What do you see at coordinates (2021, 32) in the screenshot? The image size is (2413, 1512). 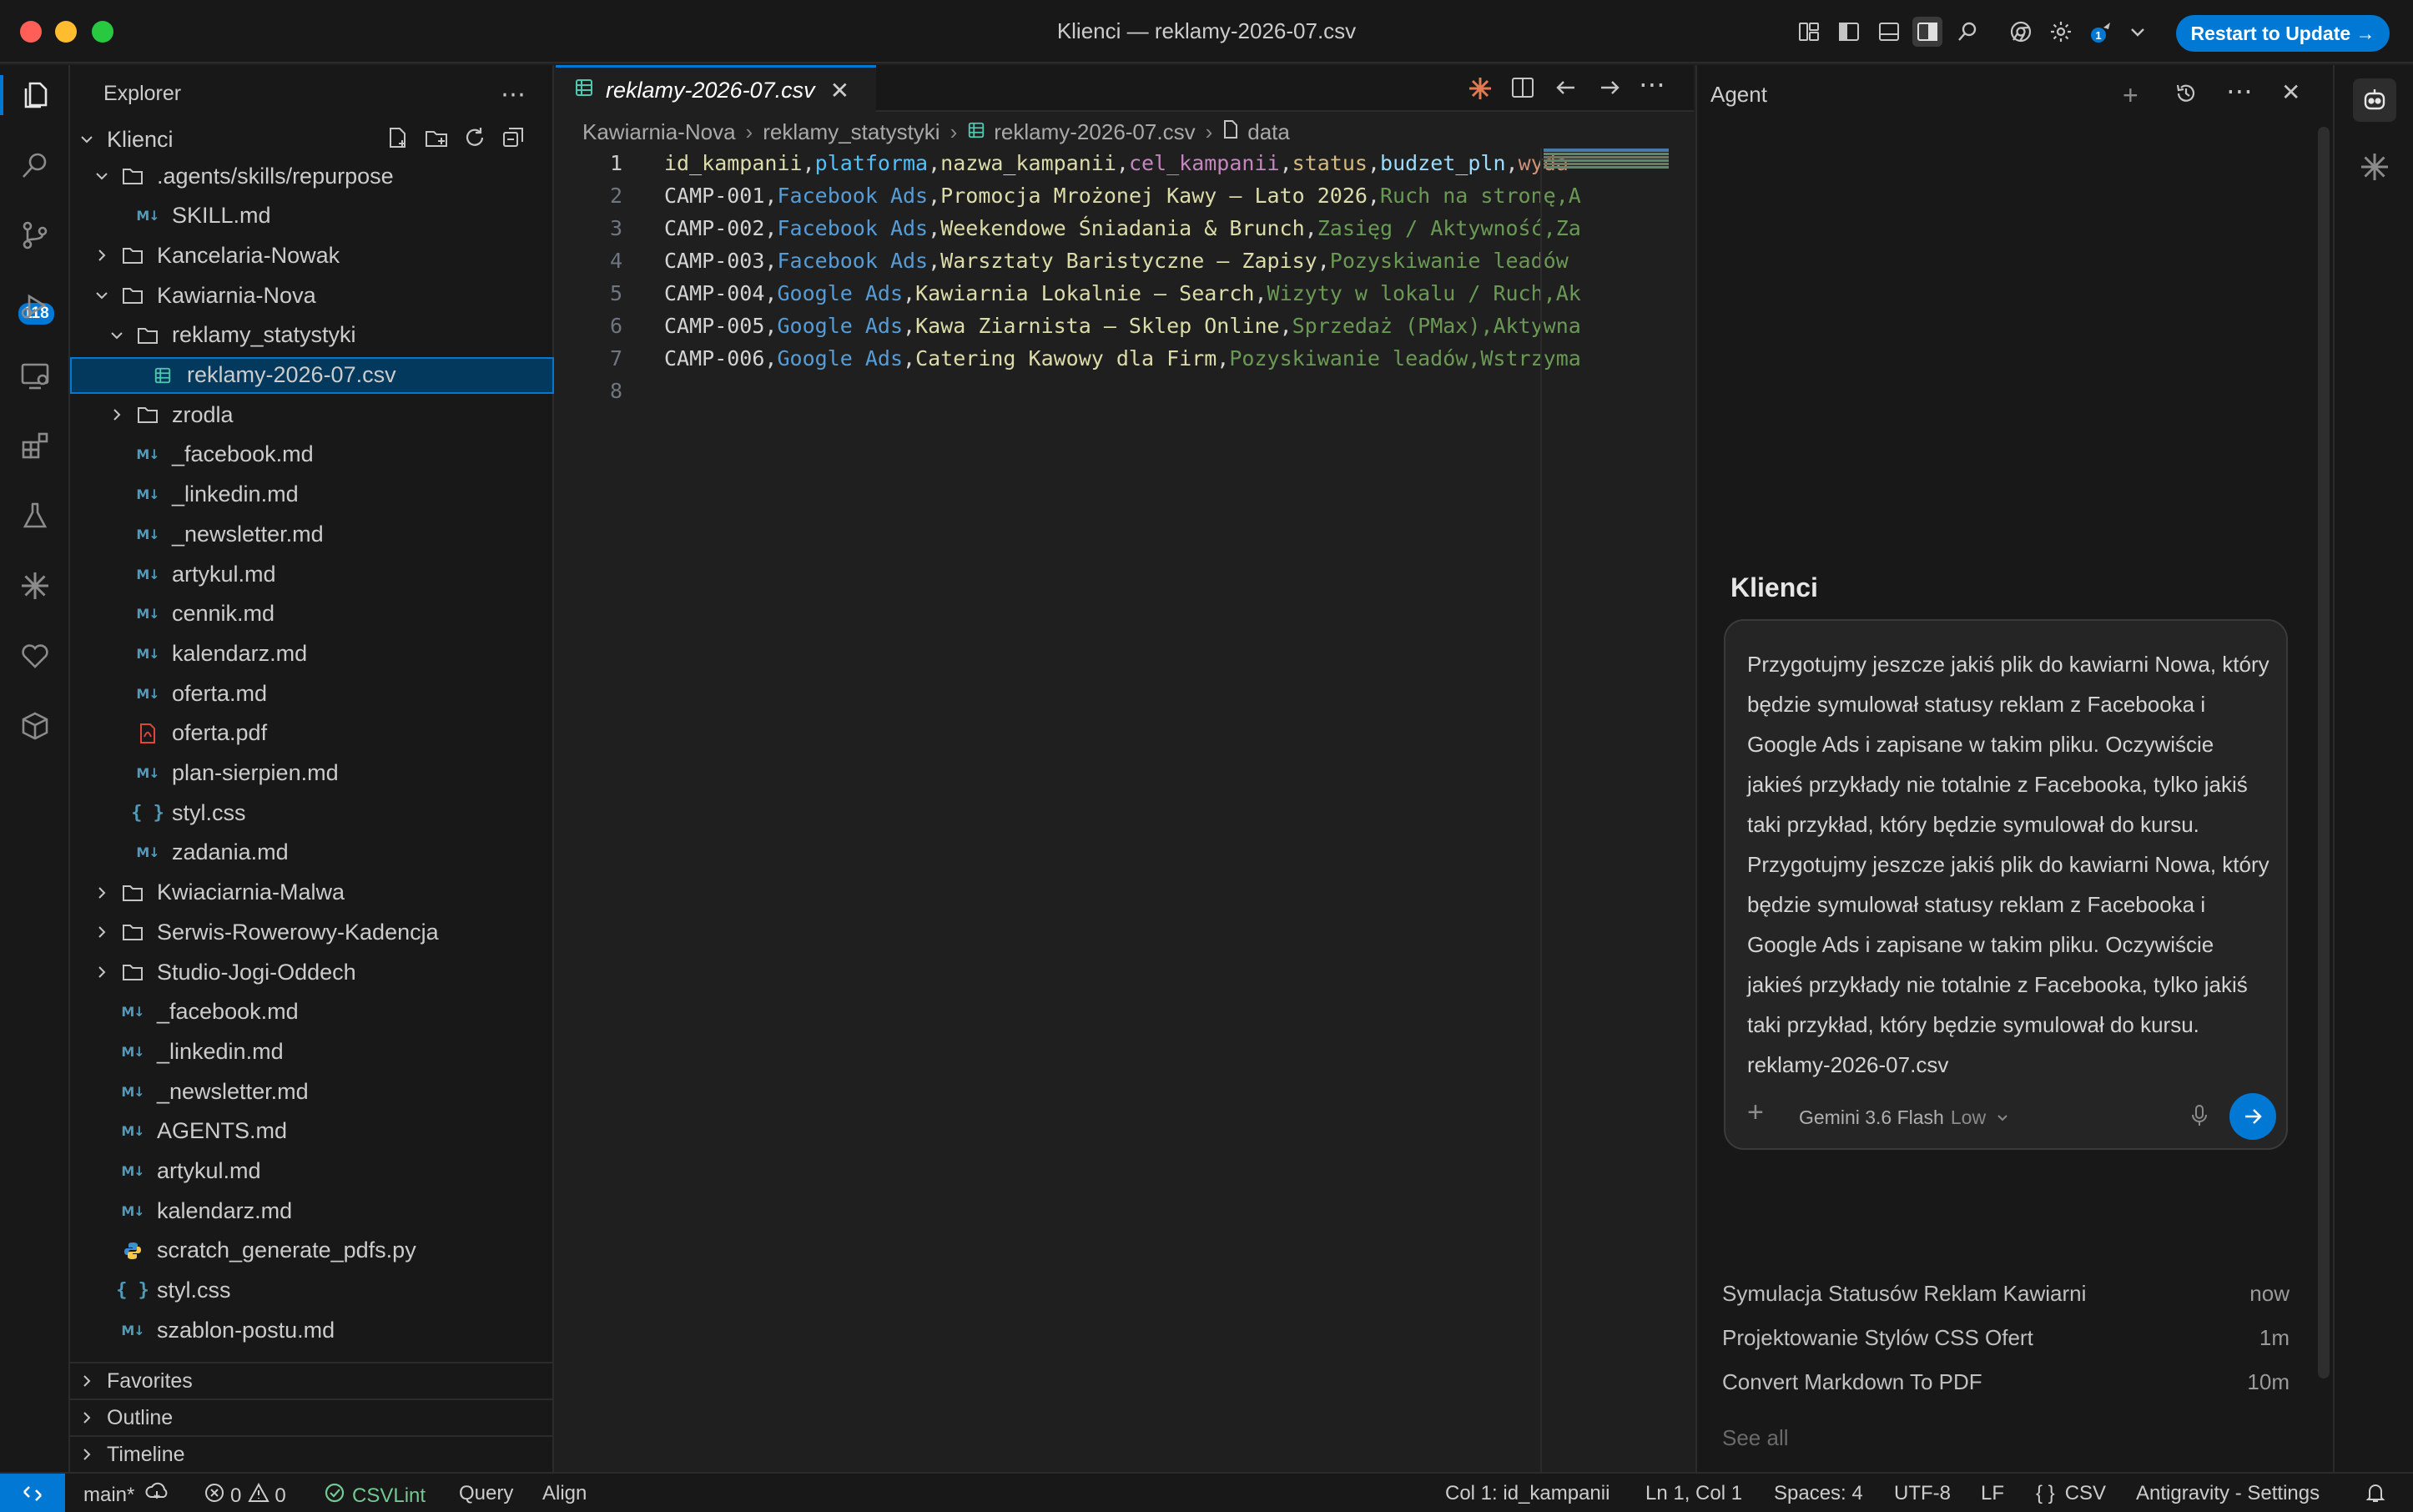 I see `chrome-icon` at bounding box center [2021, 32].